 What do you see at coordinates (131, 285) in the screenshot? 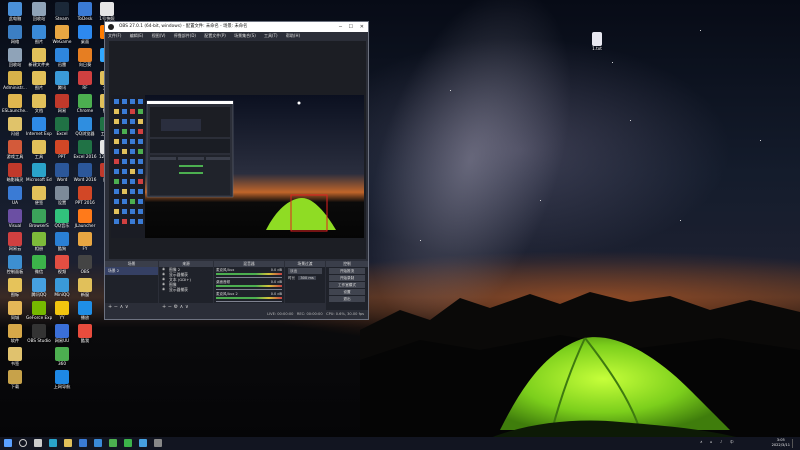
I see `scenes-list: 场景 2` at bounding box center [131, 285].